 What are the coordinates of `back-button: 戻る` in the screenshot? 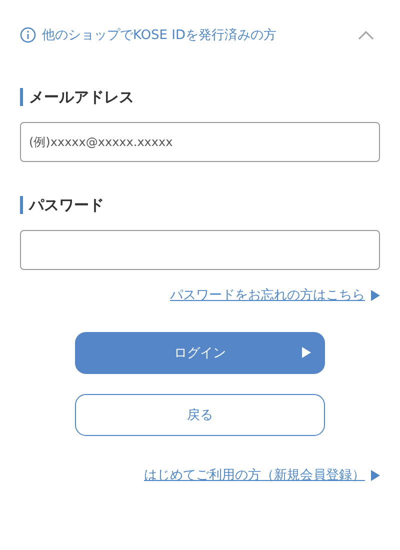 It's located at (200, 415).